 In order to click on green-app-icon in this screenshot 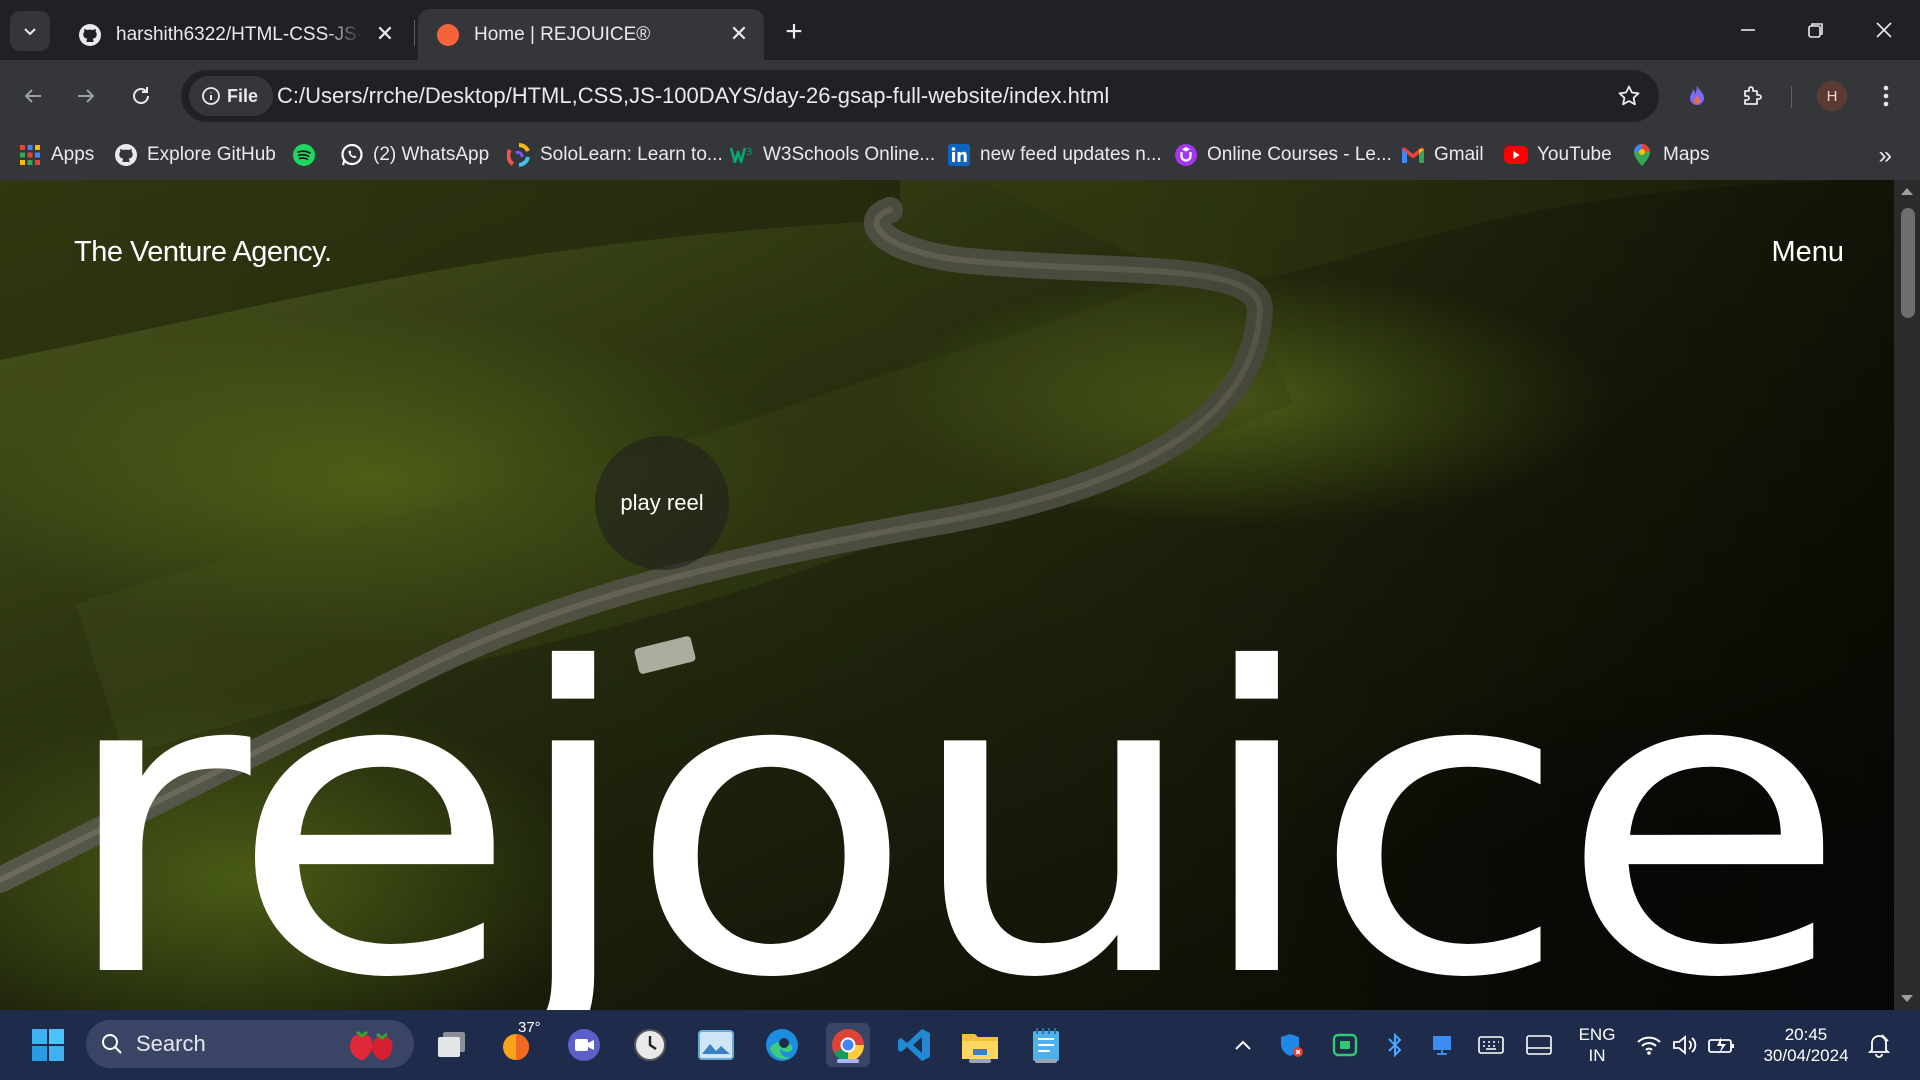, I will do `click(1345, 1045)`.